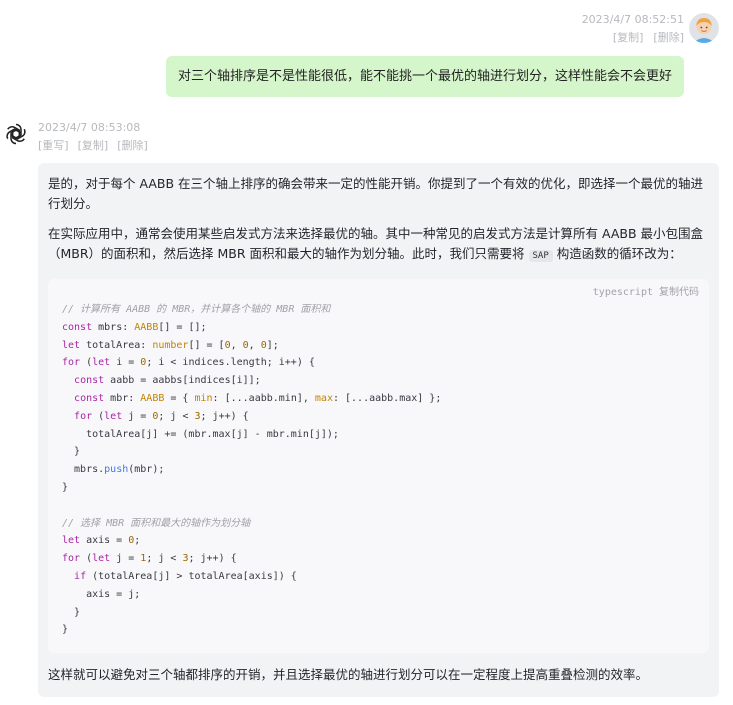  What do you see at coordinates (385, 346) in the screenshot?
I see `code-line: let totalArea: number[] = [0, 0, 0];` at bounding box center [385, 346].